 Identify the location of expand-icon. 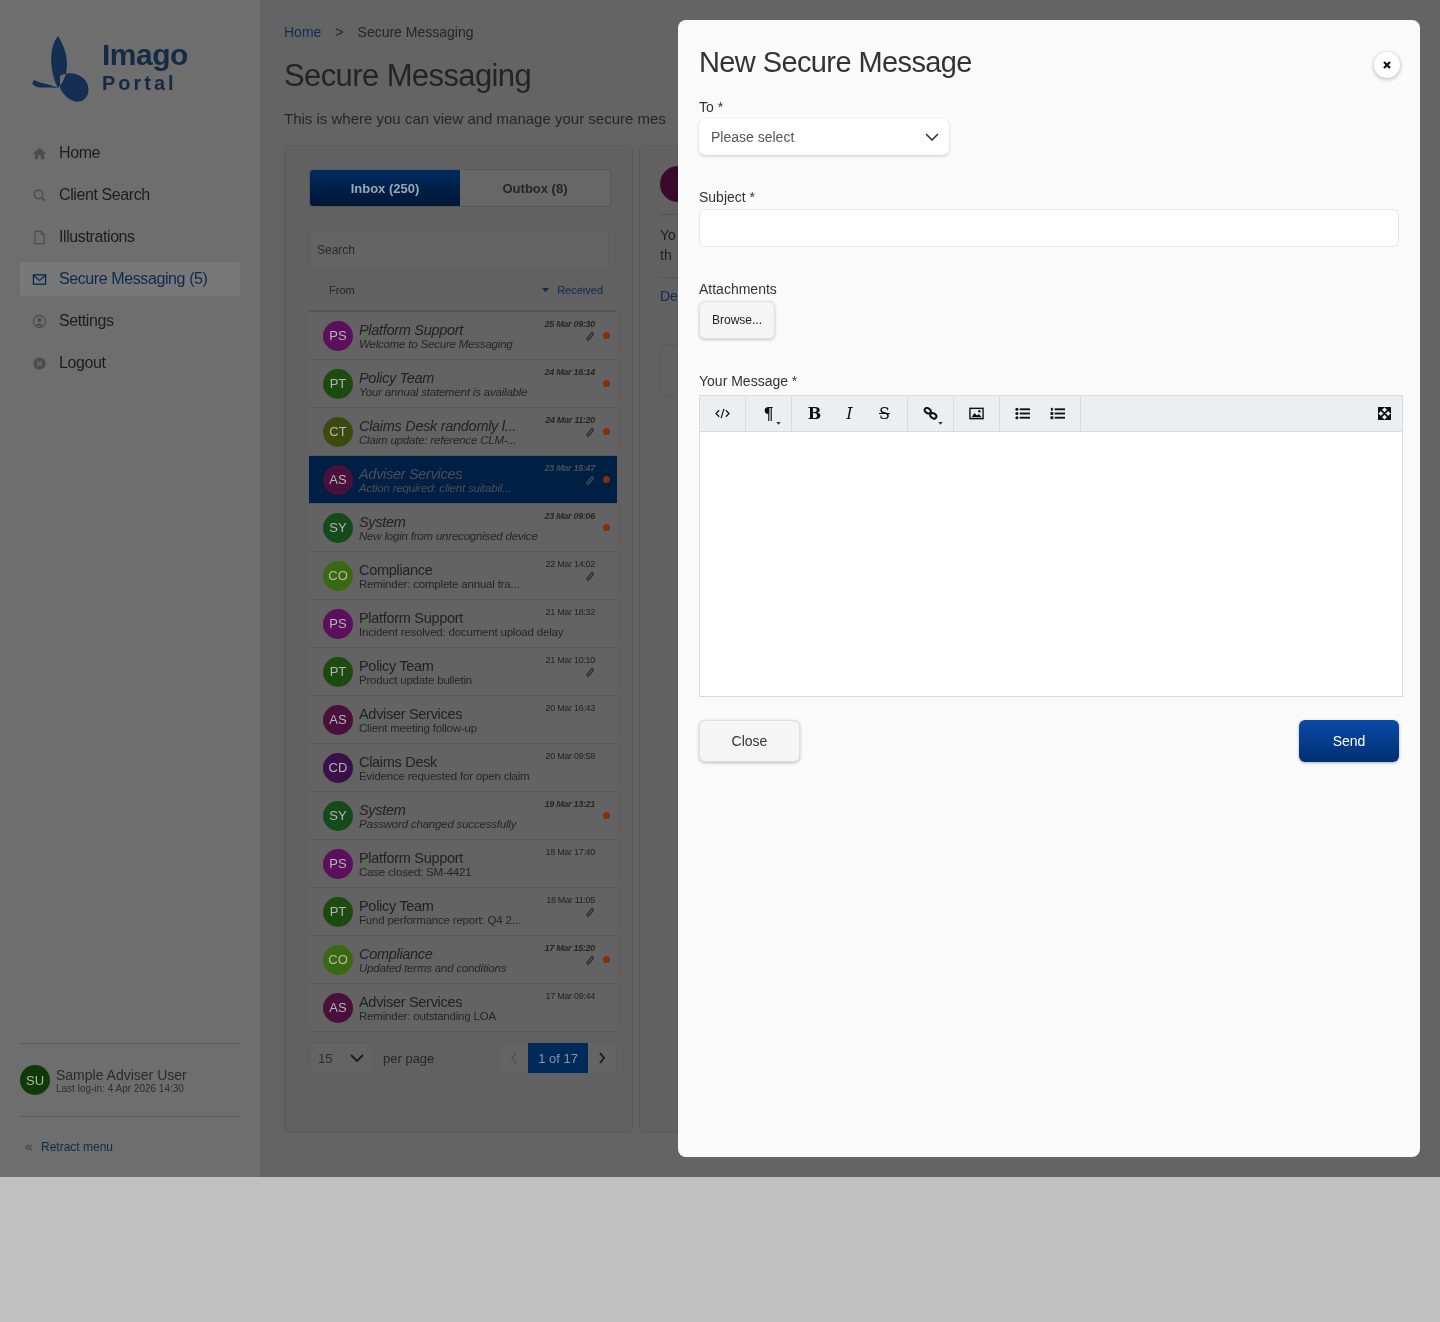
(1384, 413).